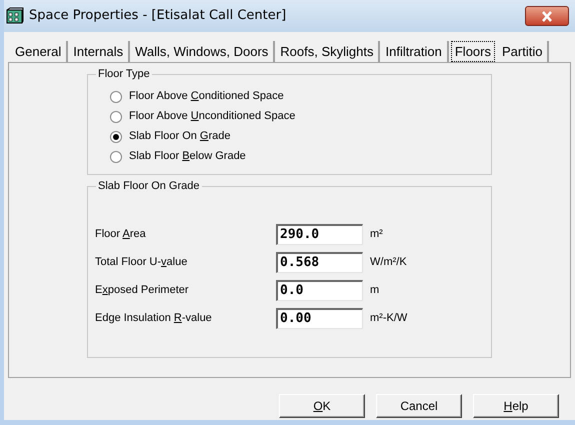 This screenshot has width=575, height=425. What do you see at coordinates (157, 16) in the screenshot?
I see `window-title: Space Properties - [Etisalat Call Center]` at bounding box center [157, 16].